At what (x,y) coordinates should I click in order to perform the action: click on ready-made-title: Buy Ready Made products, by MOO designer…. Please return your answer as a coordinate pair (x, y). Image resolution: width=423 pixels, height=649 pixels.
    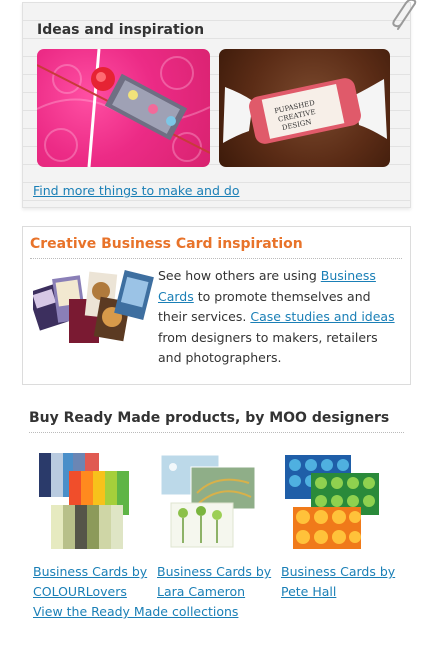
    Looking at the image, I should click on (209, 418).